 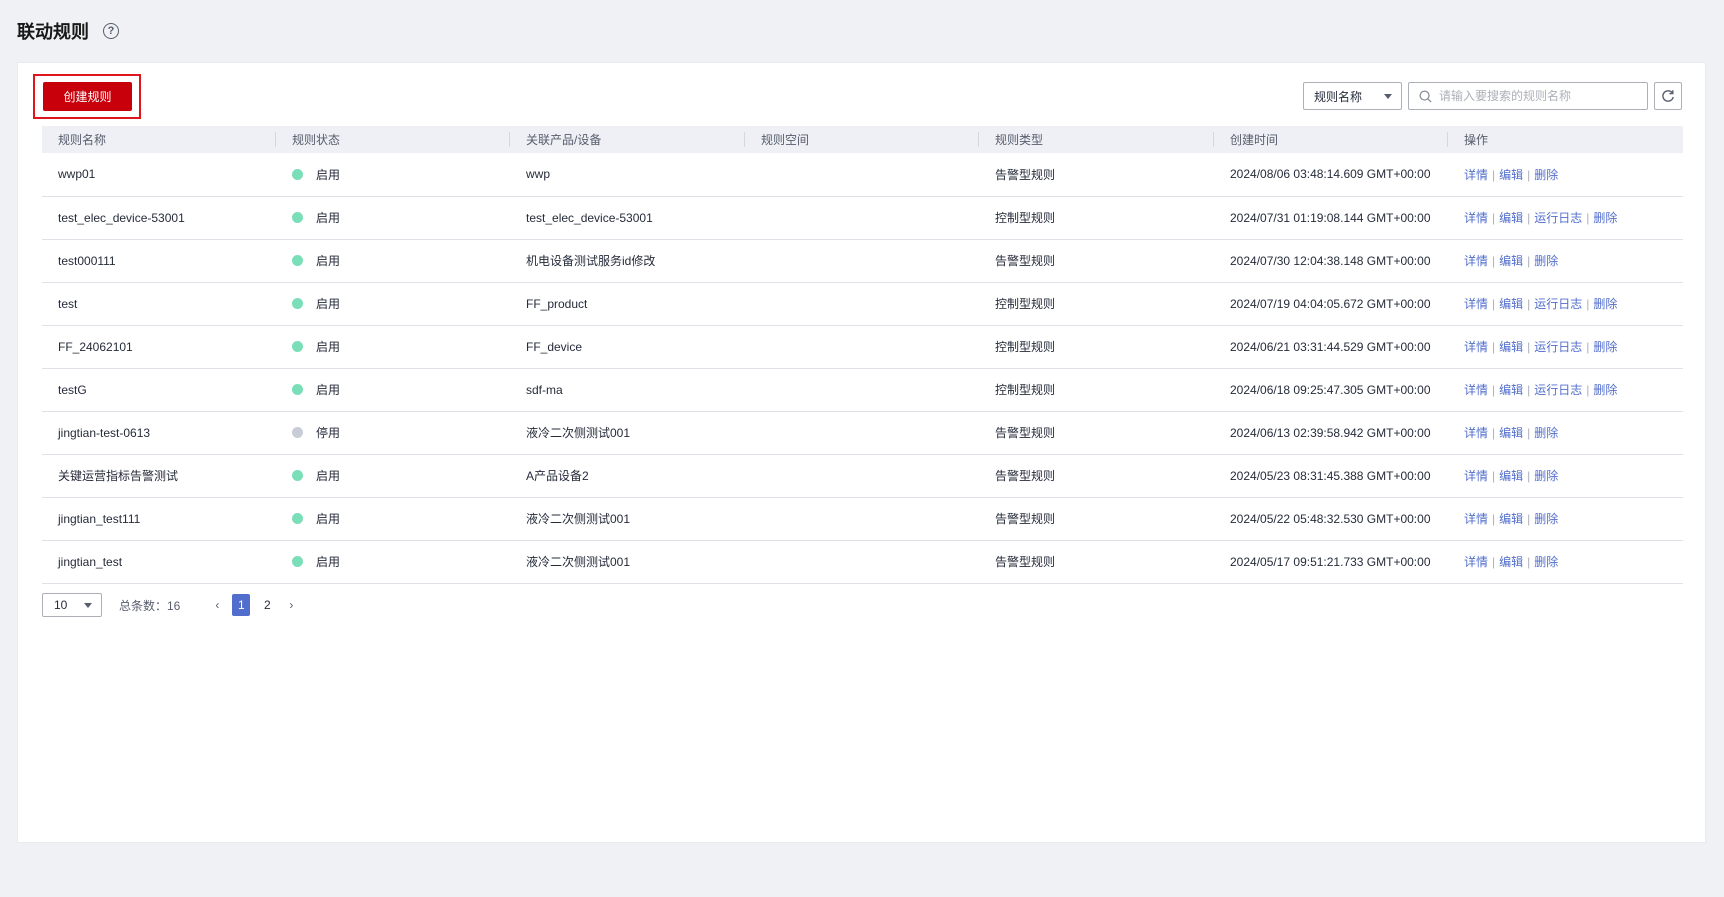 I want to click on product-cell: FF_product, so click(x=627, y=304).